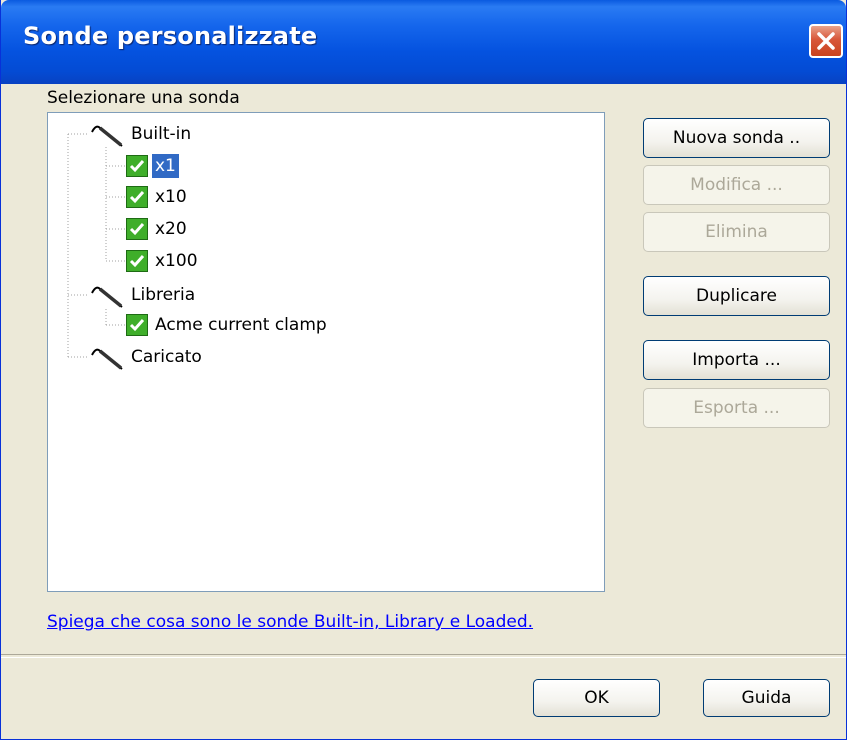  What do you see at coordinates (163, 295) in the screenshot?
I see `tree-node-label: Libreria` at bounding box center [163, 295].